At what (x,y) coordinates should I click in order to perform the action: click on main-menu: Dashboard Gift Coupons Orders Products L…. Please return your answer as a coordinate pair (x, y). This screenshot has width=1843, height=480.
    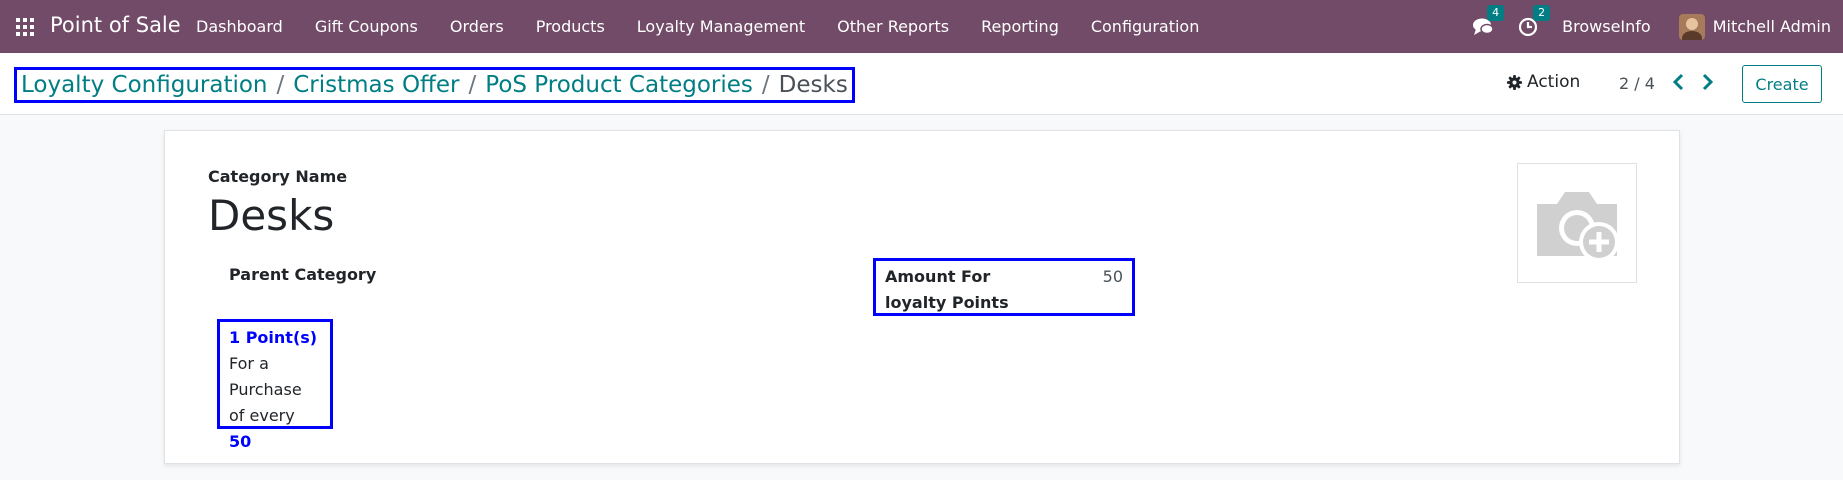
    Looking at the image, I should click on (713, 26).